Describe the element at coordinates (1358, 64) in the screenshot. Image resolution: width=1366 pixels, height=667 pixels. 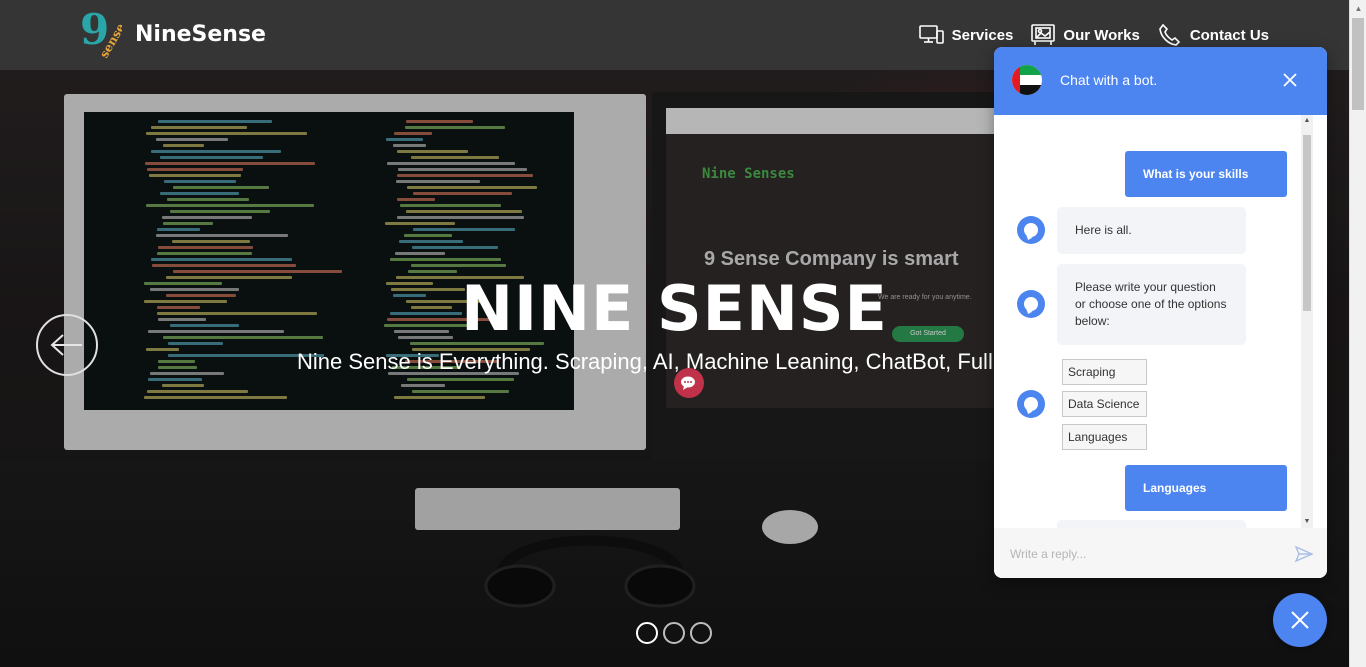
I see `scroll-thumb` at that location.